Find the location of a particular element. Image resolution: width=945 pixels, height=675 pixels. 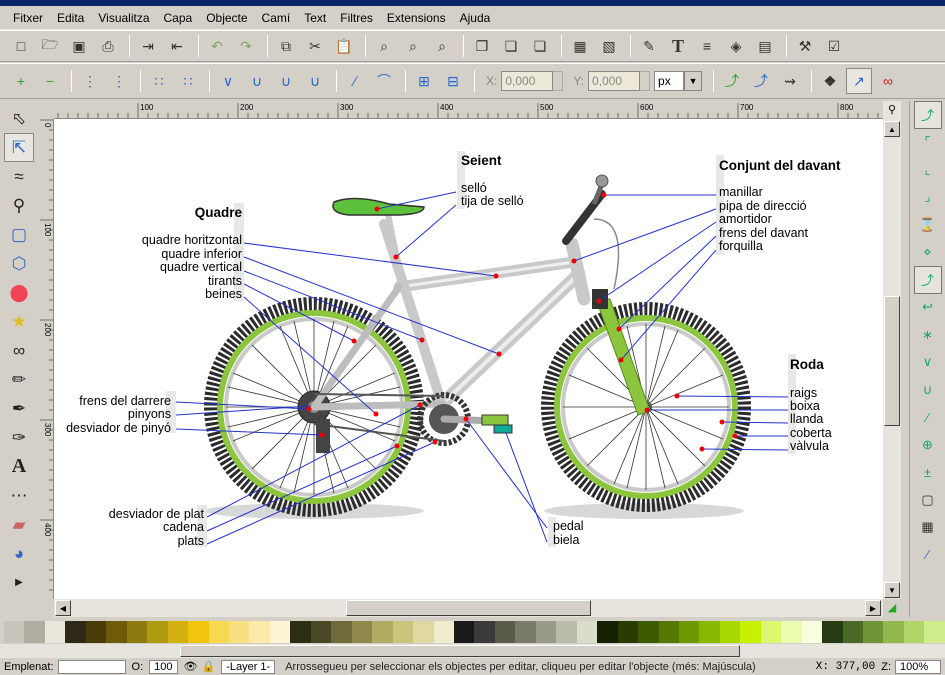

xml-editor-icon: ◈ is located at coordinates (736, 46).